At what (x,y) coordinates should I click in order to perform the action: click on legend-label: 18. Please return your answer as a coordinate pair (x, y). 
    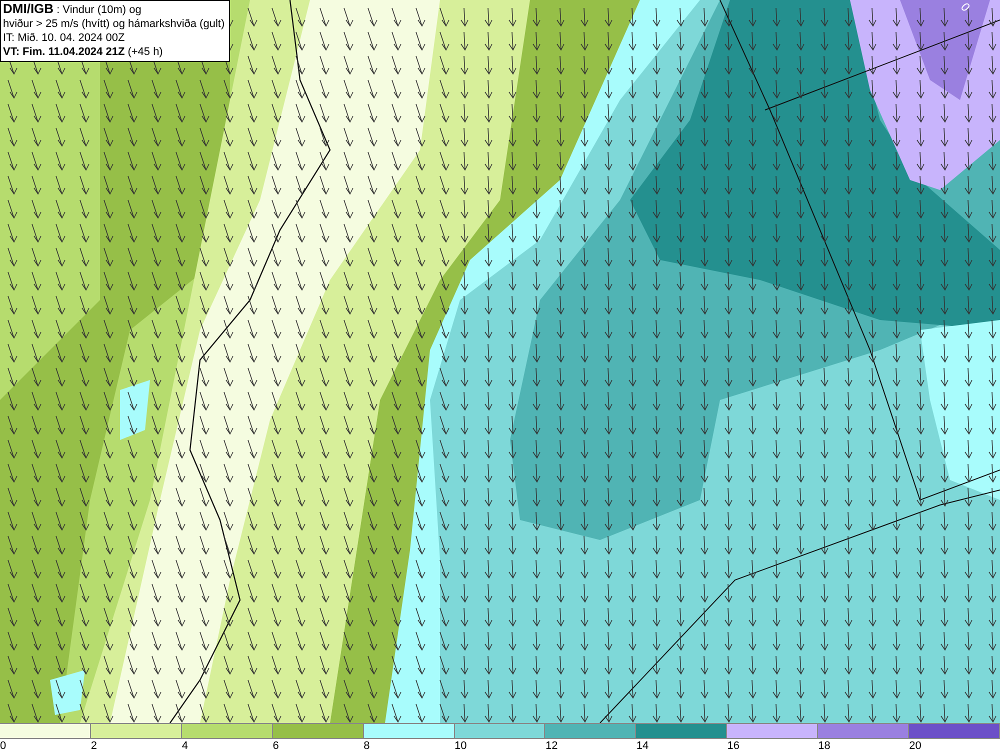
    Looking at the image, I should click on (824, 746).